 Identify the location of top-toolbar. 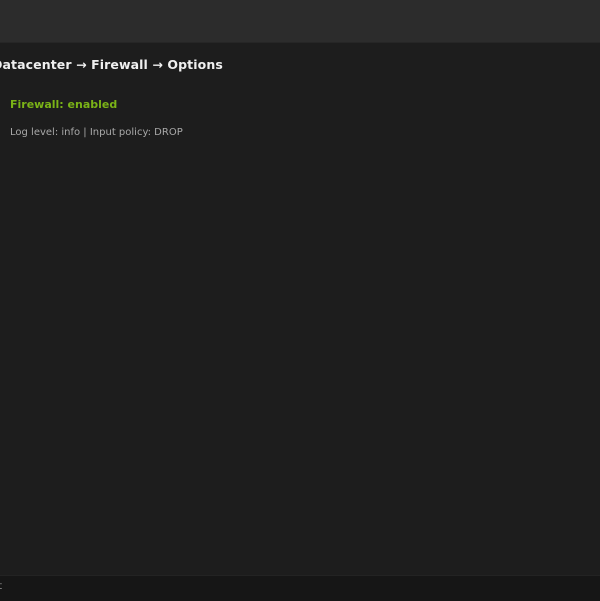
(300, 21).